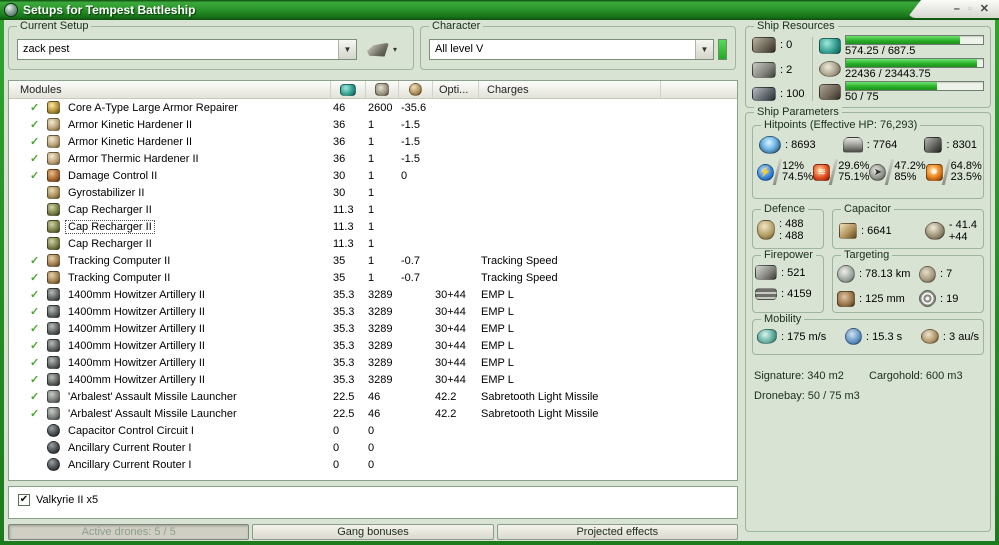 This screenshot has height=545, width=999. What do you see at coordinates (519, 277) in the screenshot?
I see `module-charge: Tracking Speed` at bounding box center [519, 277].